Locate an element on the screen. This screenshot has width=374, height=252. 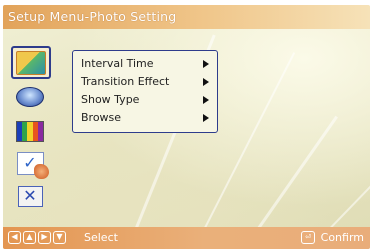
close-icon: ✕ is located at coordinates (30, 196).